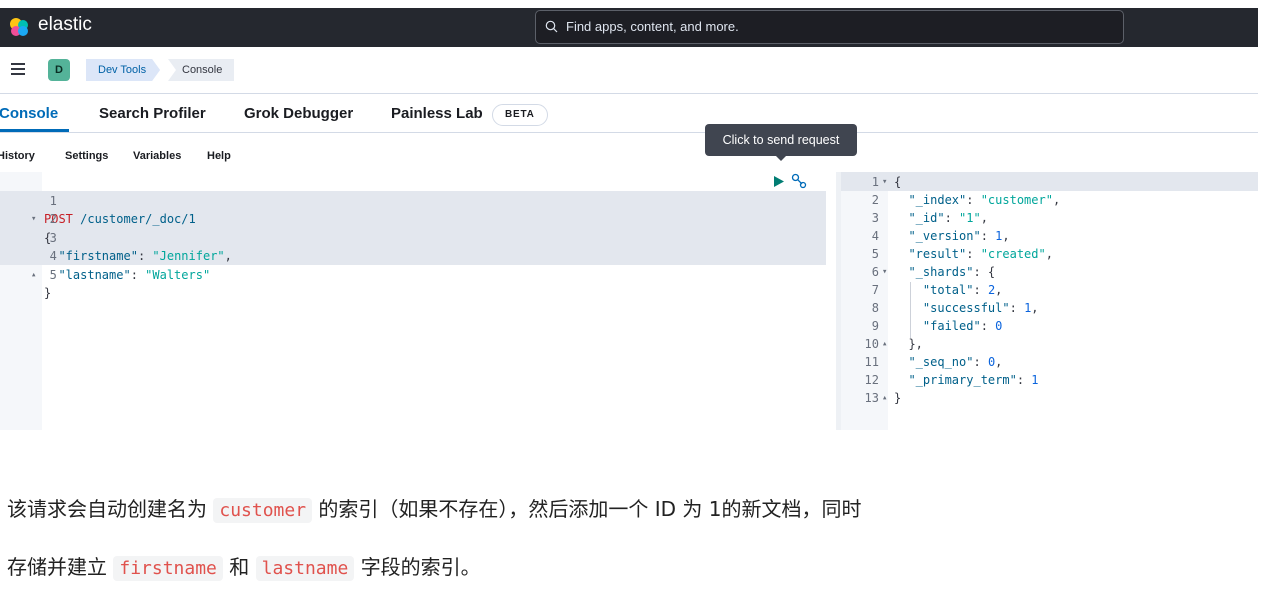 This screenshot has width=1266, height=598. Describe the element at coordinates (779, 181) in the screenshot. I see `play-icon` at that location.